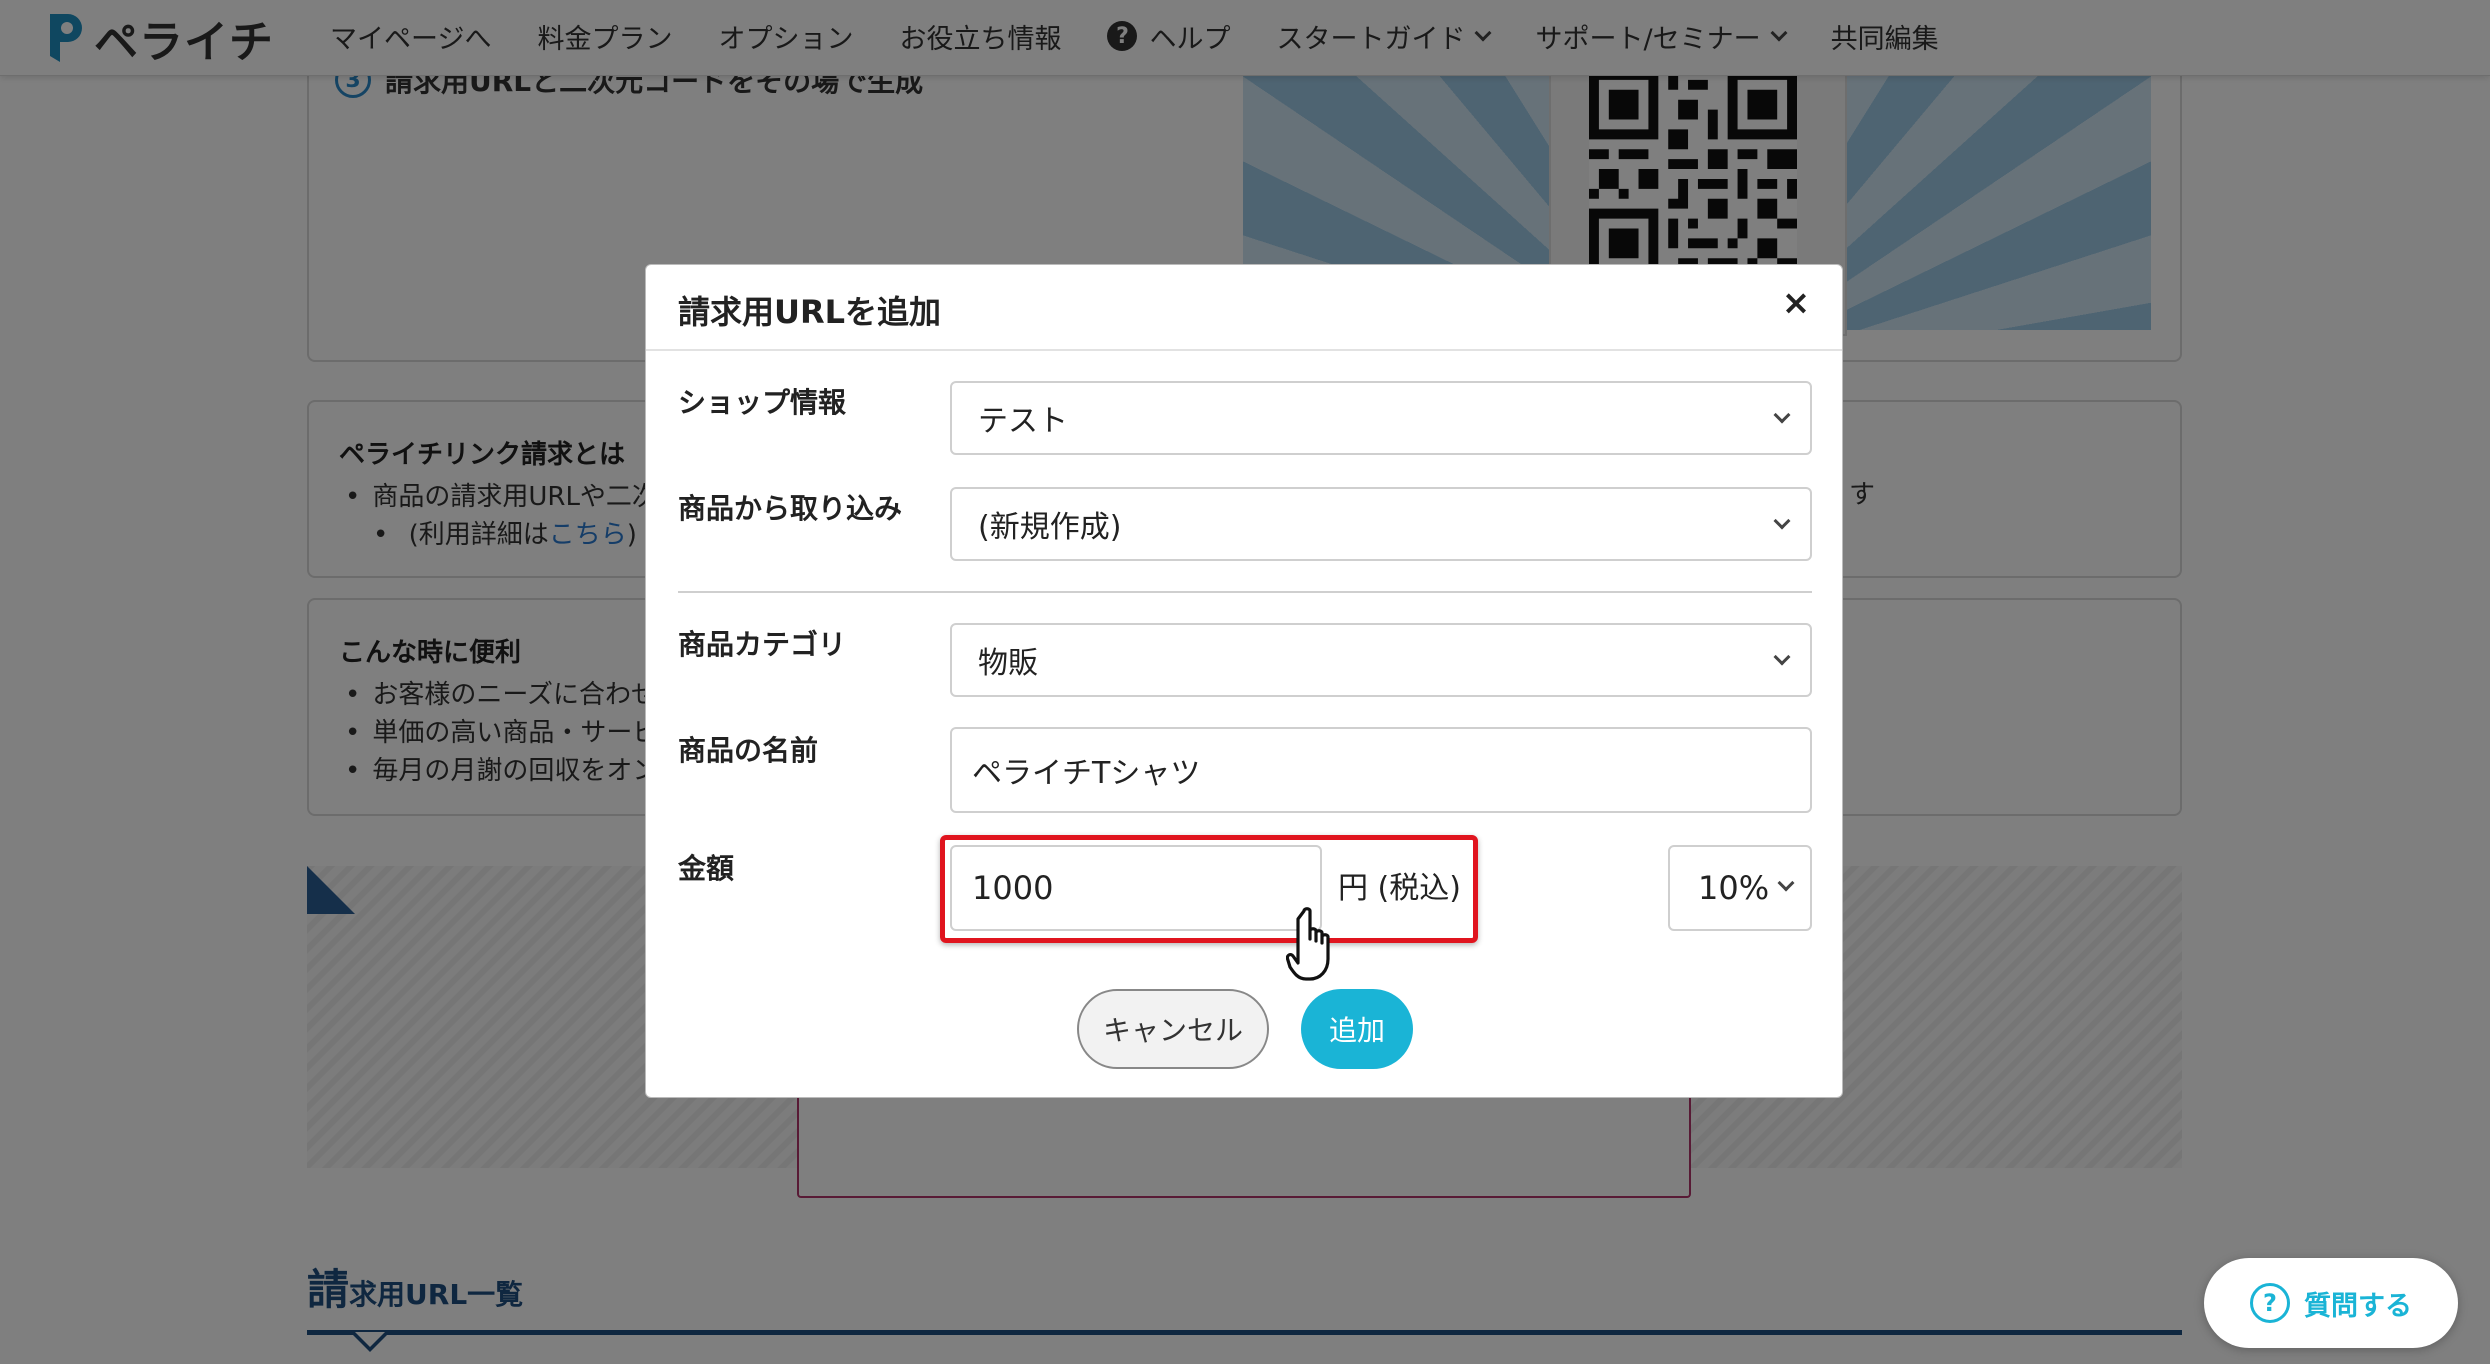 The width and height of the screenshot is (2490, 1364). What do you see at coordinates (706, 868) in the screenshot?
I see `amount-label: 金額` at bounding box center [706, 868].